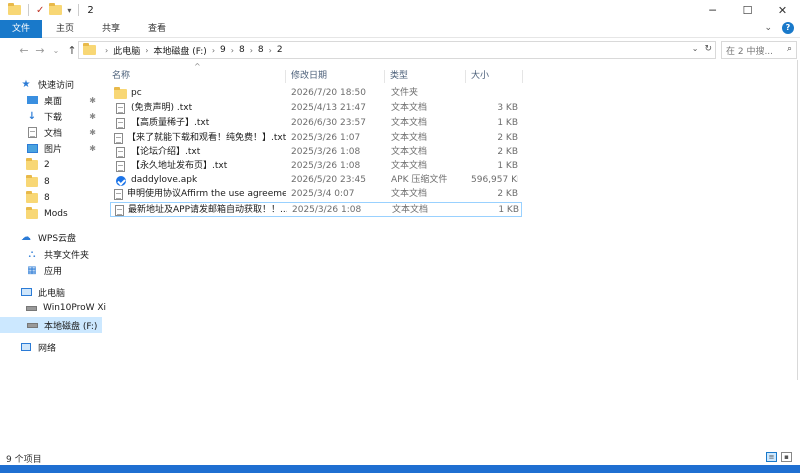 This screenshot has height=473, width=800. Describe the element at coordinates (67, 255) in the screenshot. I see `sidebar-item-label: 共享文件夹` at that location.